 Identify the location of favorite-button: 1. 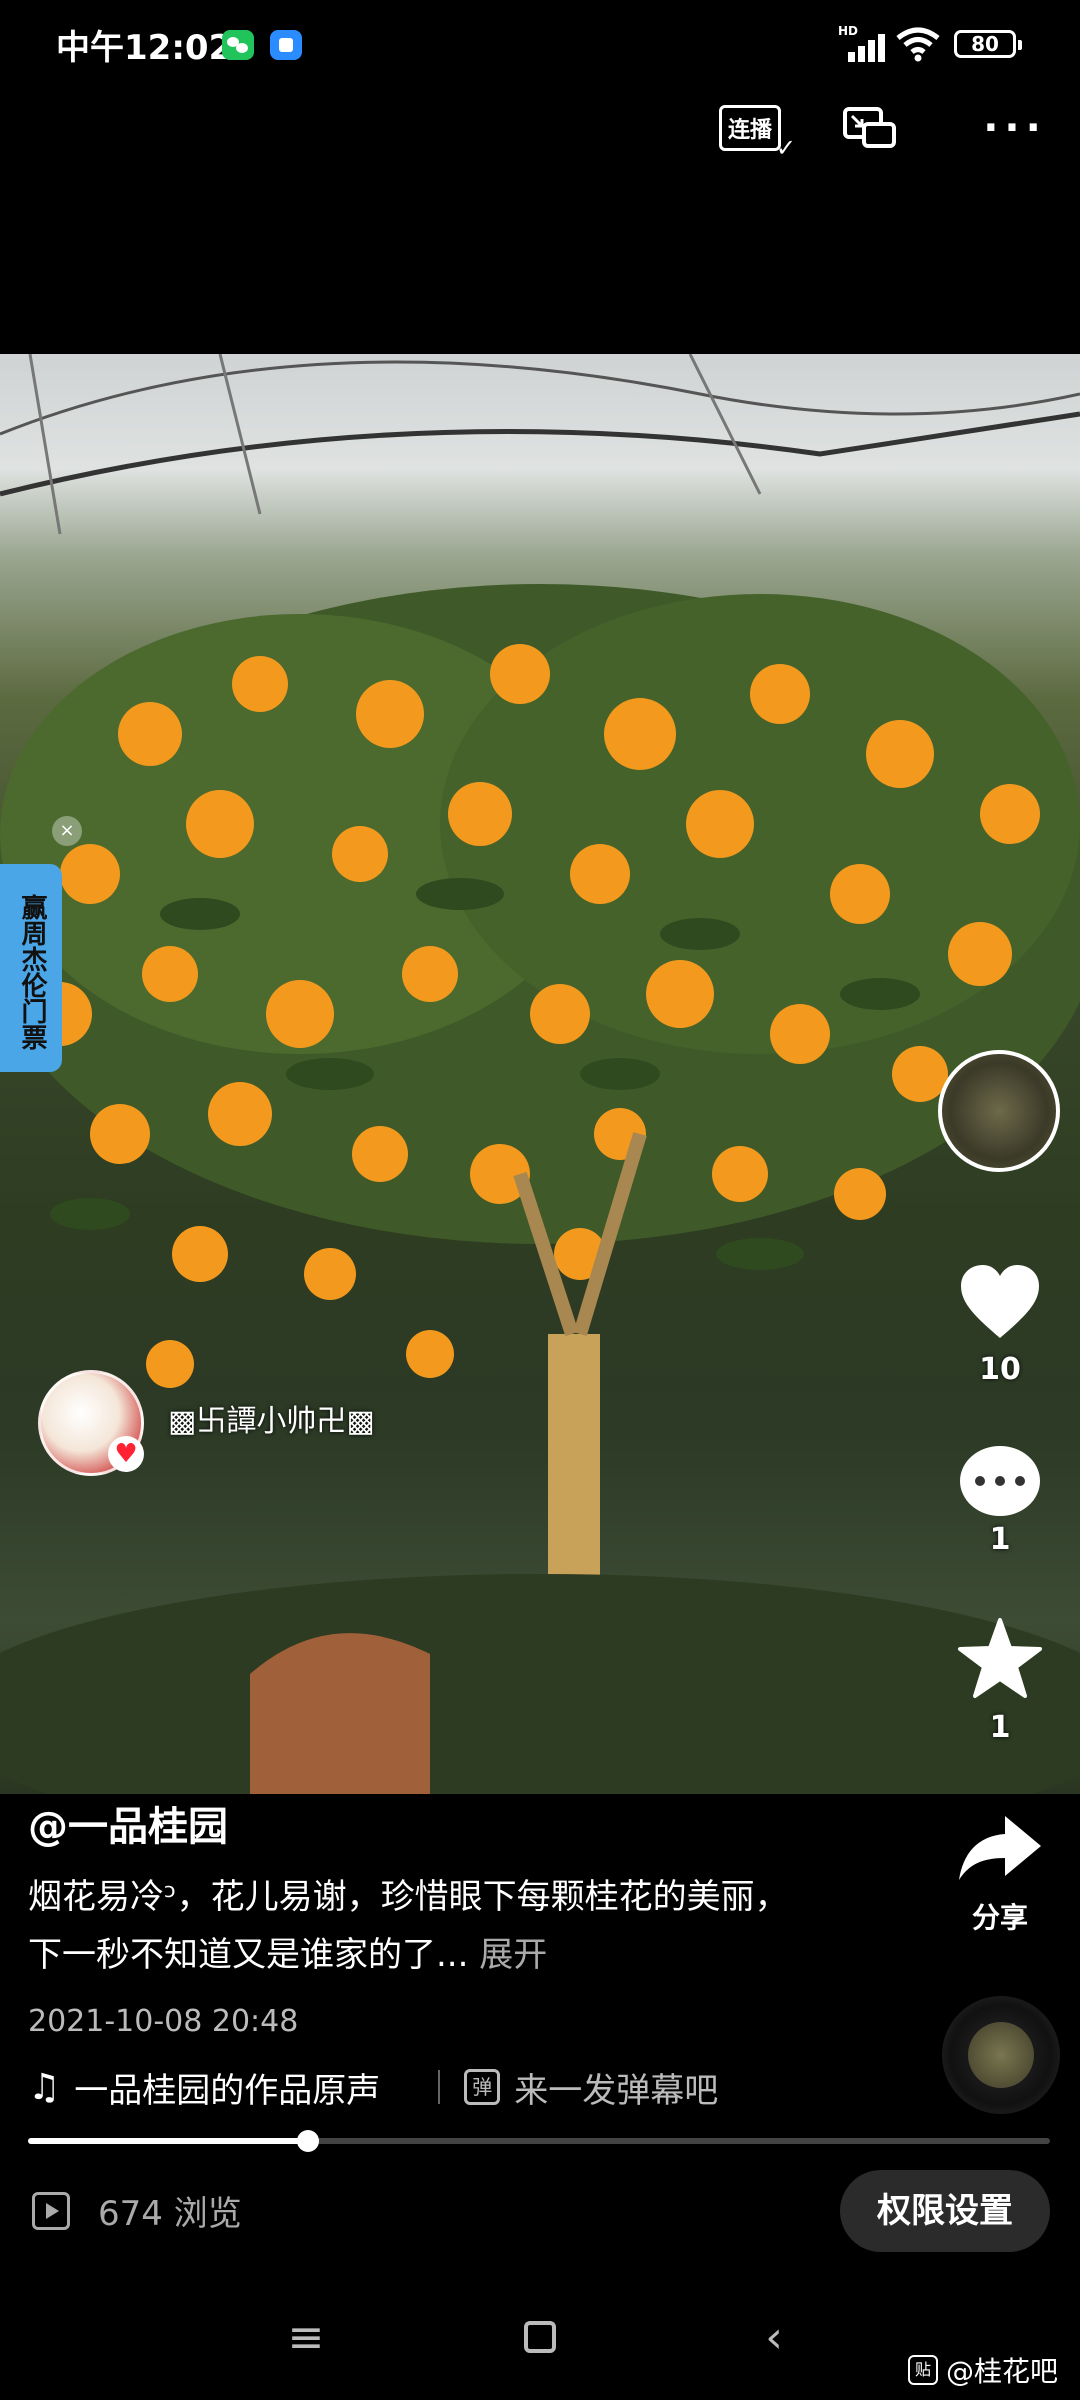
(1000, 1681).